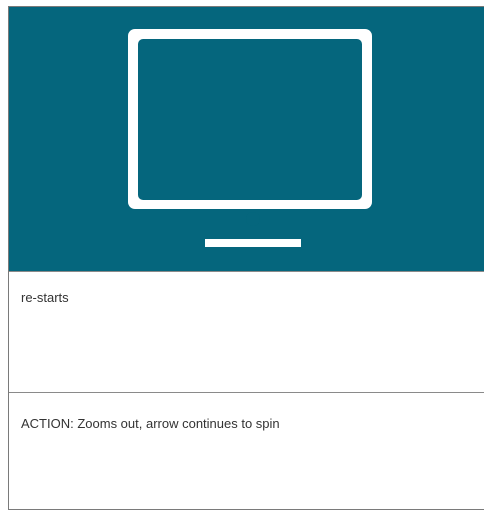  What do you see at coordinates (253, 219) in the screenshot?
I see `power-button-icon` at bounding box center [253, 219].